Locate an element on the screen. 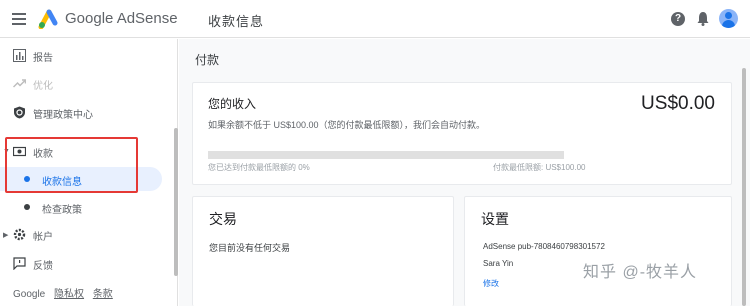 This screenshot has height=306, width=750. threshold-caption: 付款最低限额: US$100.00 is located at coordinates (539, 167).